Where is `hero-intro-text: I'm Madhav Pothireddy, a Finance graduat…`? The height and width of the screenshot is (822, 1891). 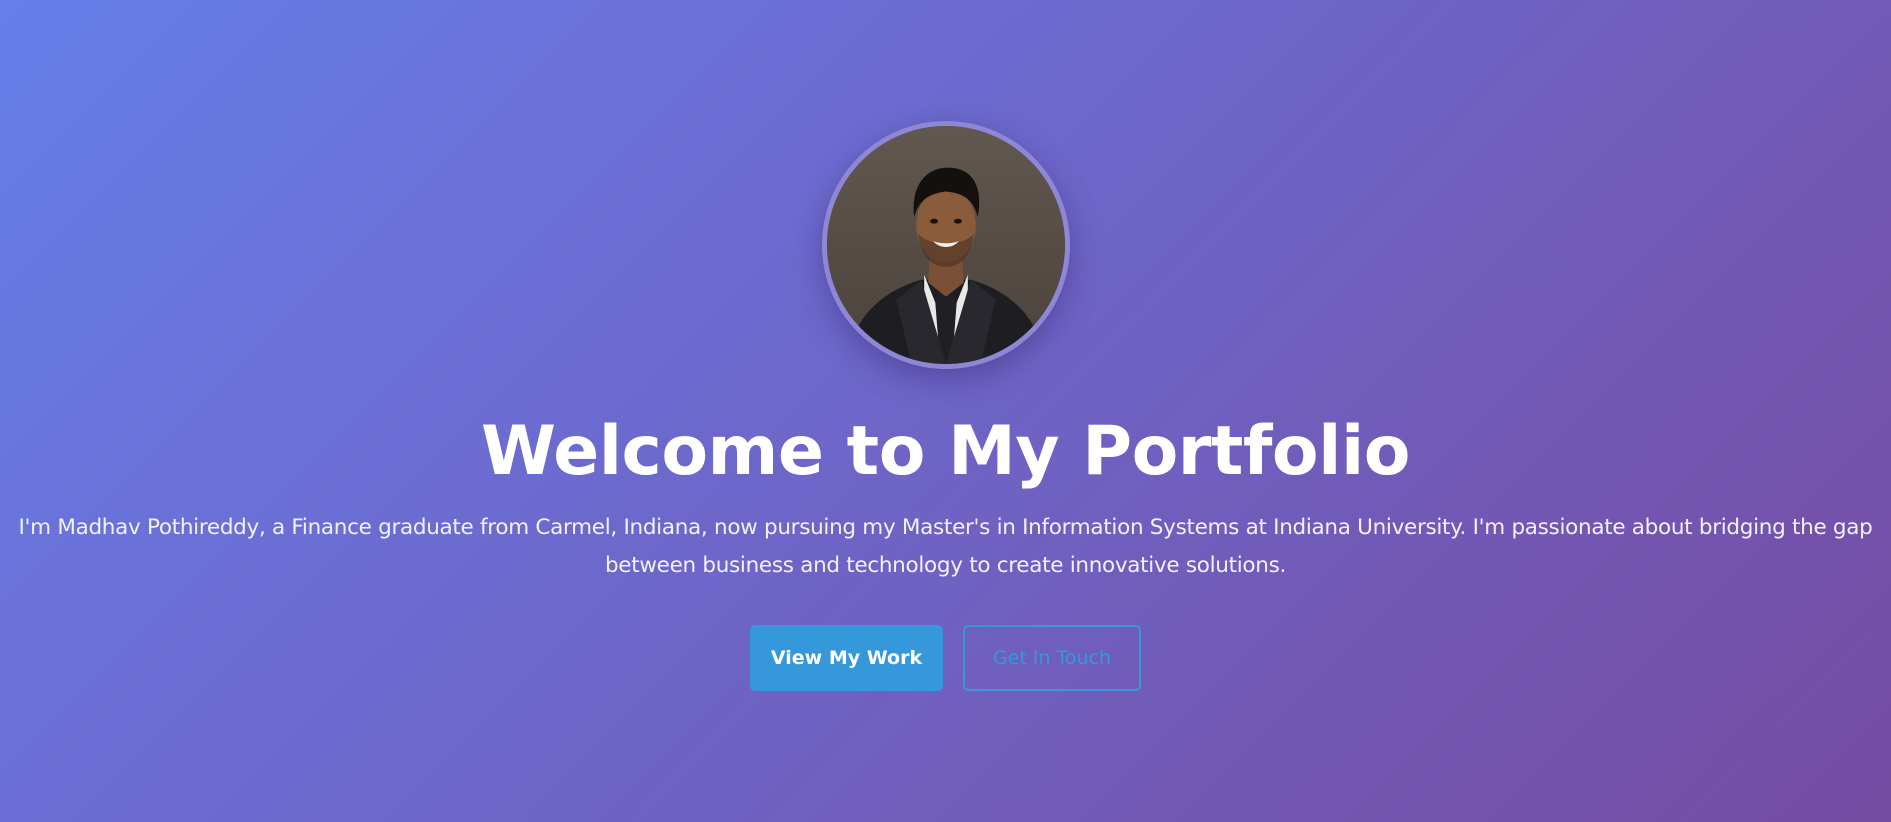
hero-intro-text: I'm Madhav Pothireddy, a Finance graduat… is located at coordinates (945, 547).